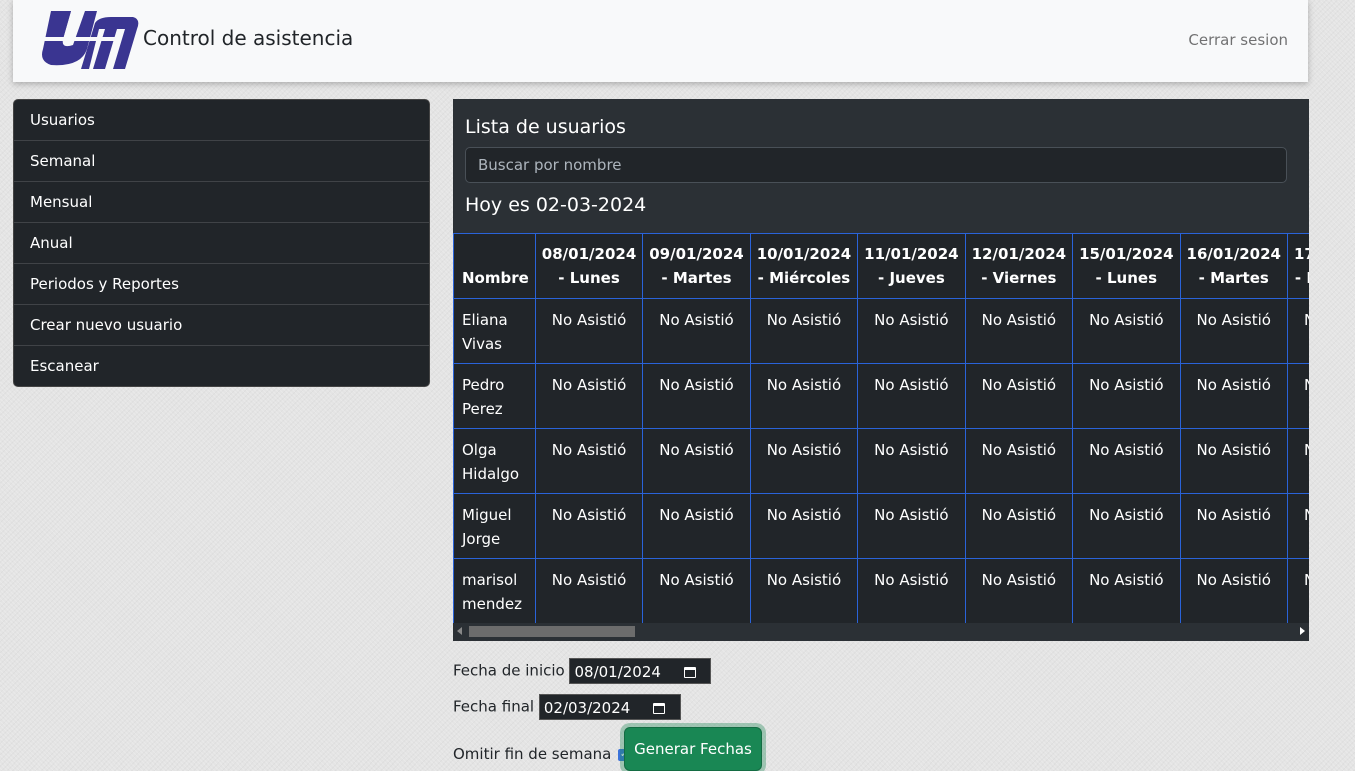  What do you see at coordinates (911, 266) in the screenshot?
I see `column-header-date: 11/01/2024 - Jueves` at bounding box center [911, 266].